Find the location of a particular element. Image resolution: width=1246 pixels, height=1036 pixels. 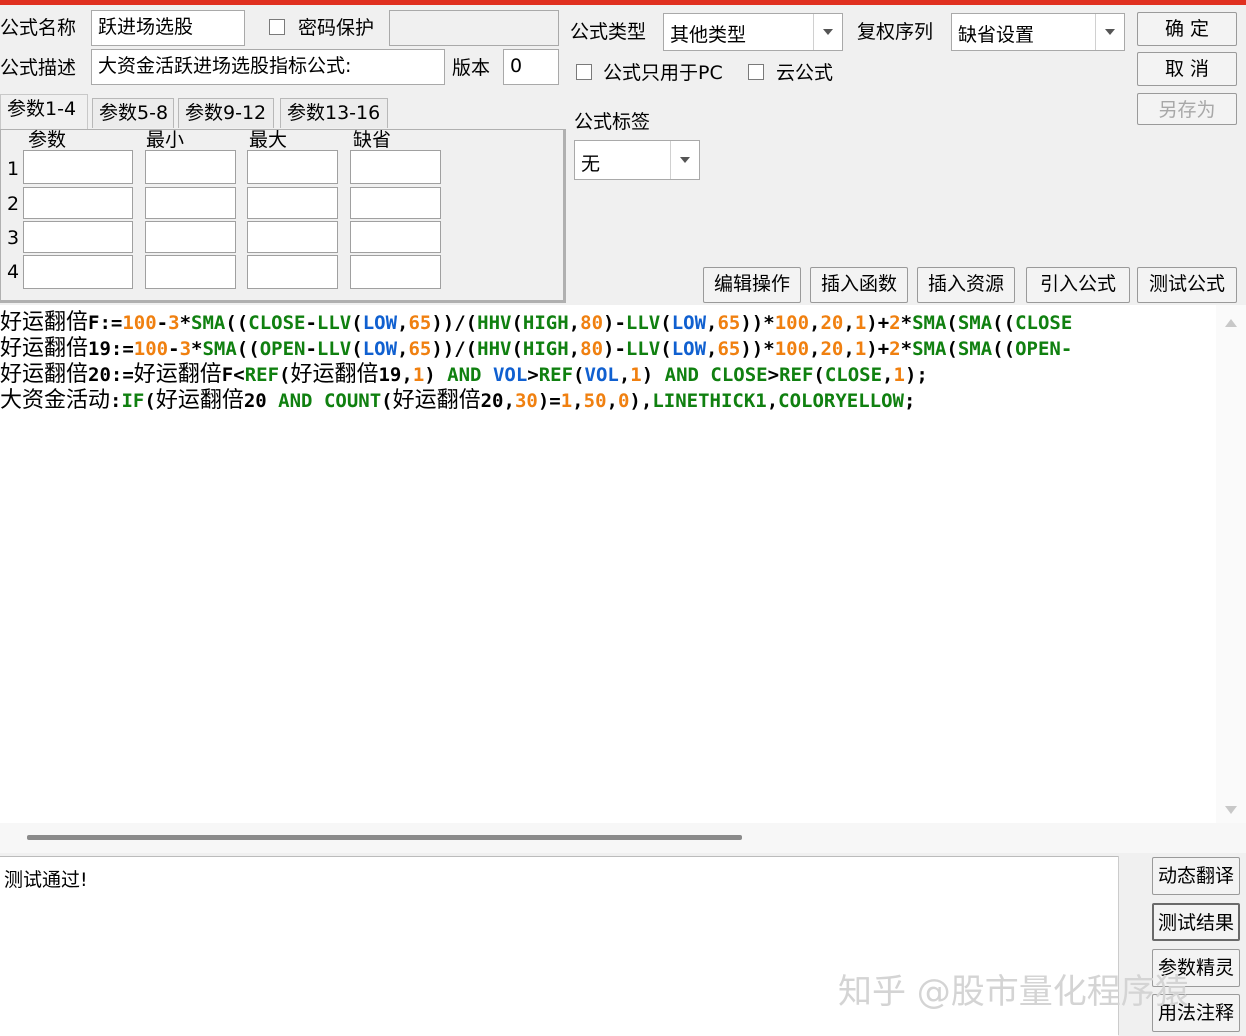

horizontal-scrollbar is located at coordinates (623, 838).